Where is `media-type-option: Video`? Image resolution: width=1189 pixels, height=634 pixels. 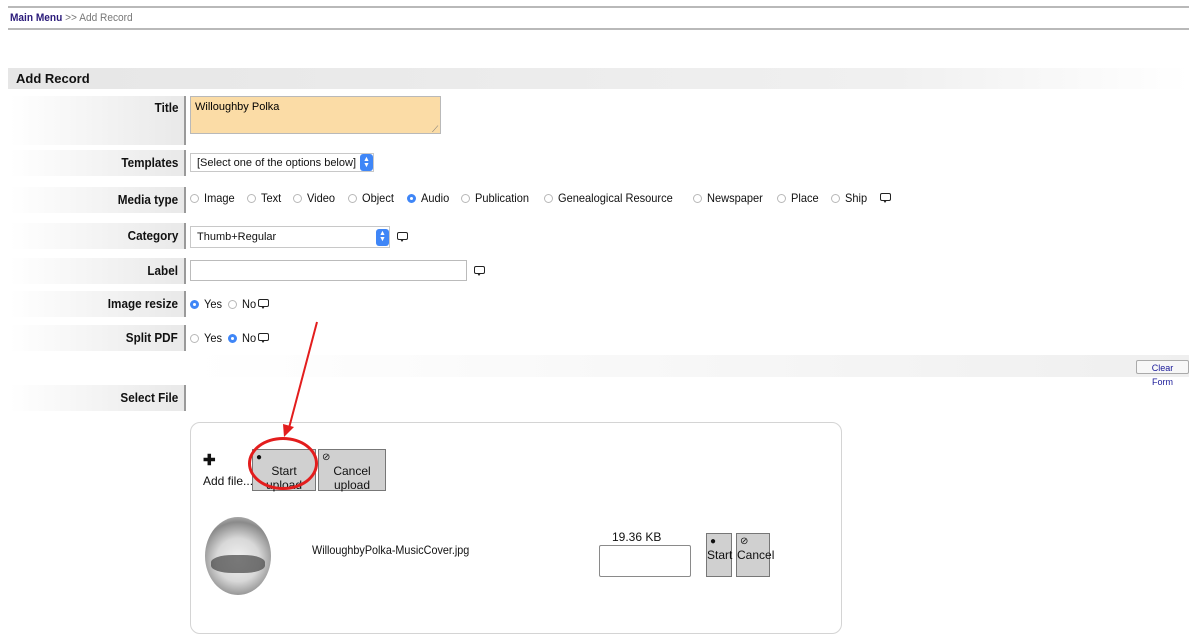
media-type-option: Video is located at coordinates (315, 198).